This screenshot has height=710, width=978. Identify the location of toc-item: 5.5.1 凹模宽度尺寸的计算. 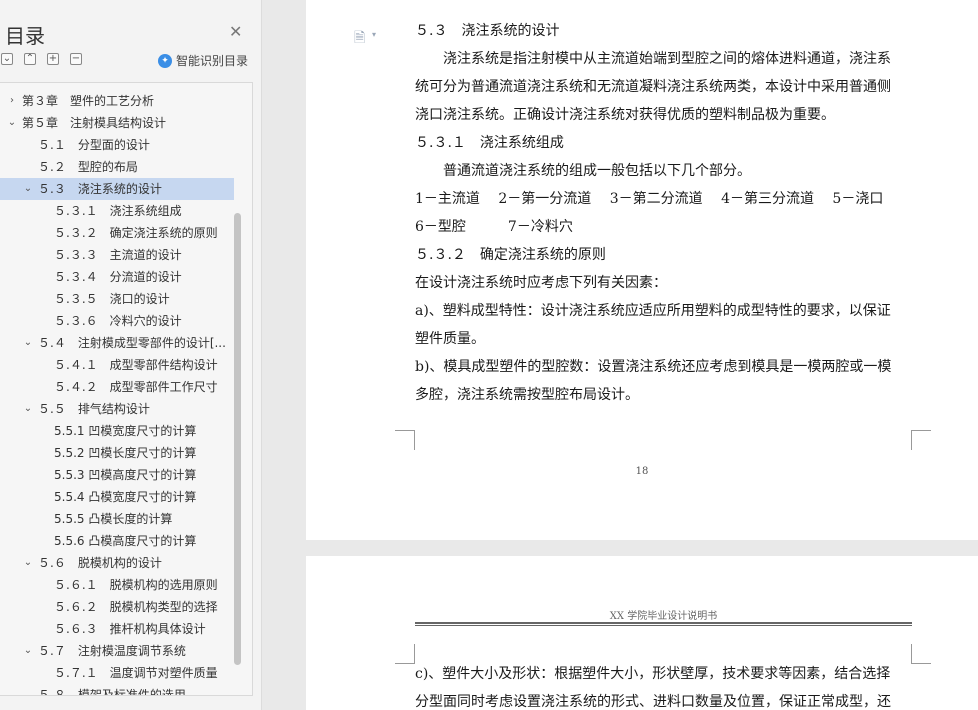
(117, 431).